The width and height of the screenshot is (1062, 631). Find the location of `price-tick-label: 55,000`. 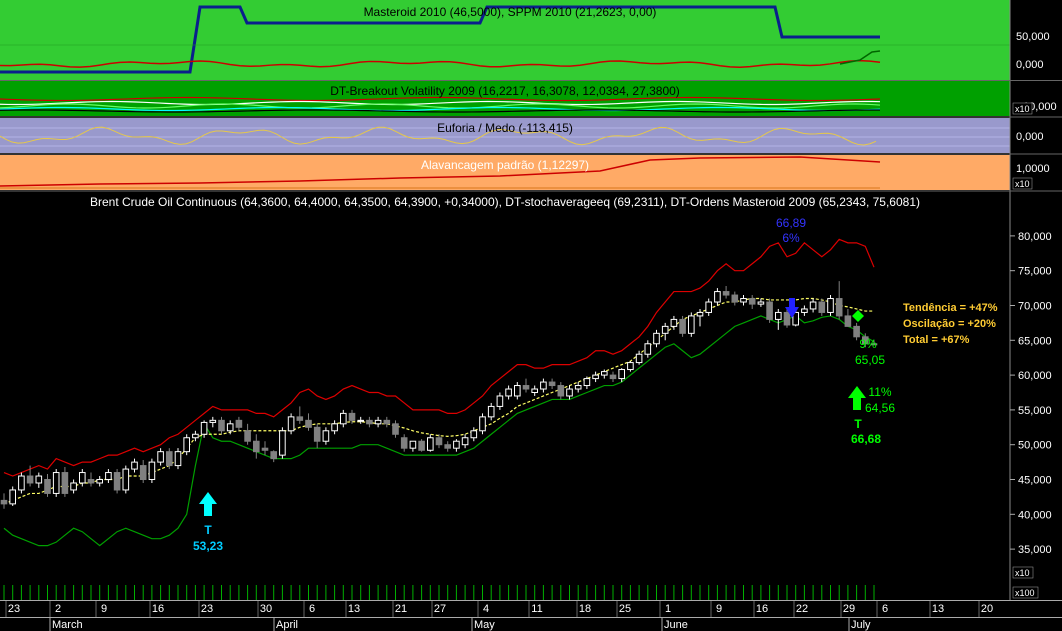

price-tick-label: 55,000 is located at coordinates (1035, 411).